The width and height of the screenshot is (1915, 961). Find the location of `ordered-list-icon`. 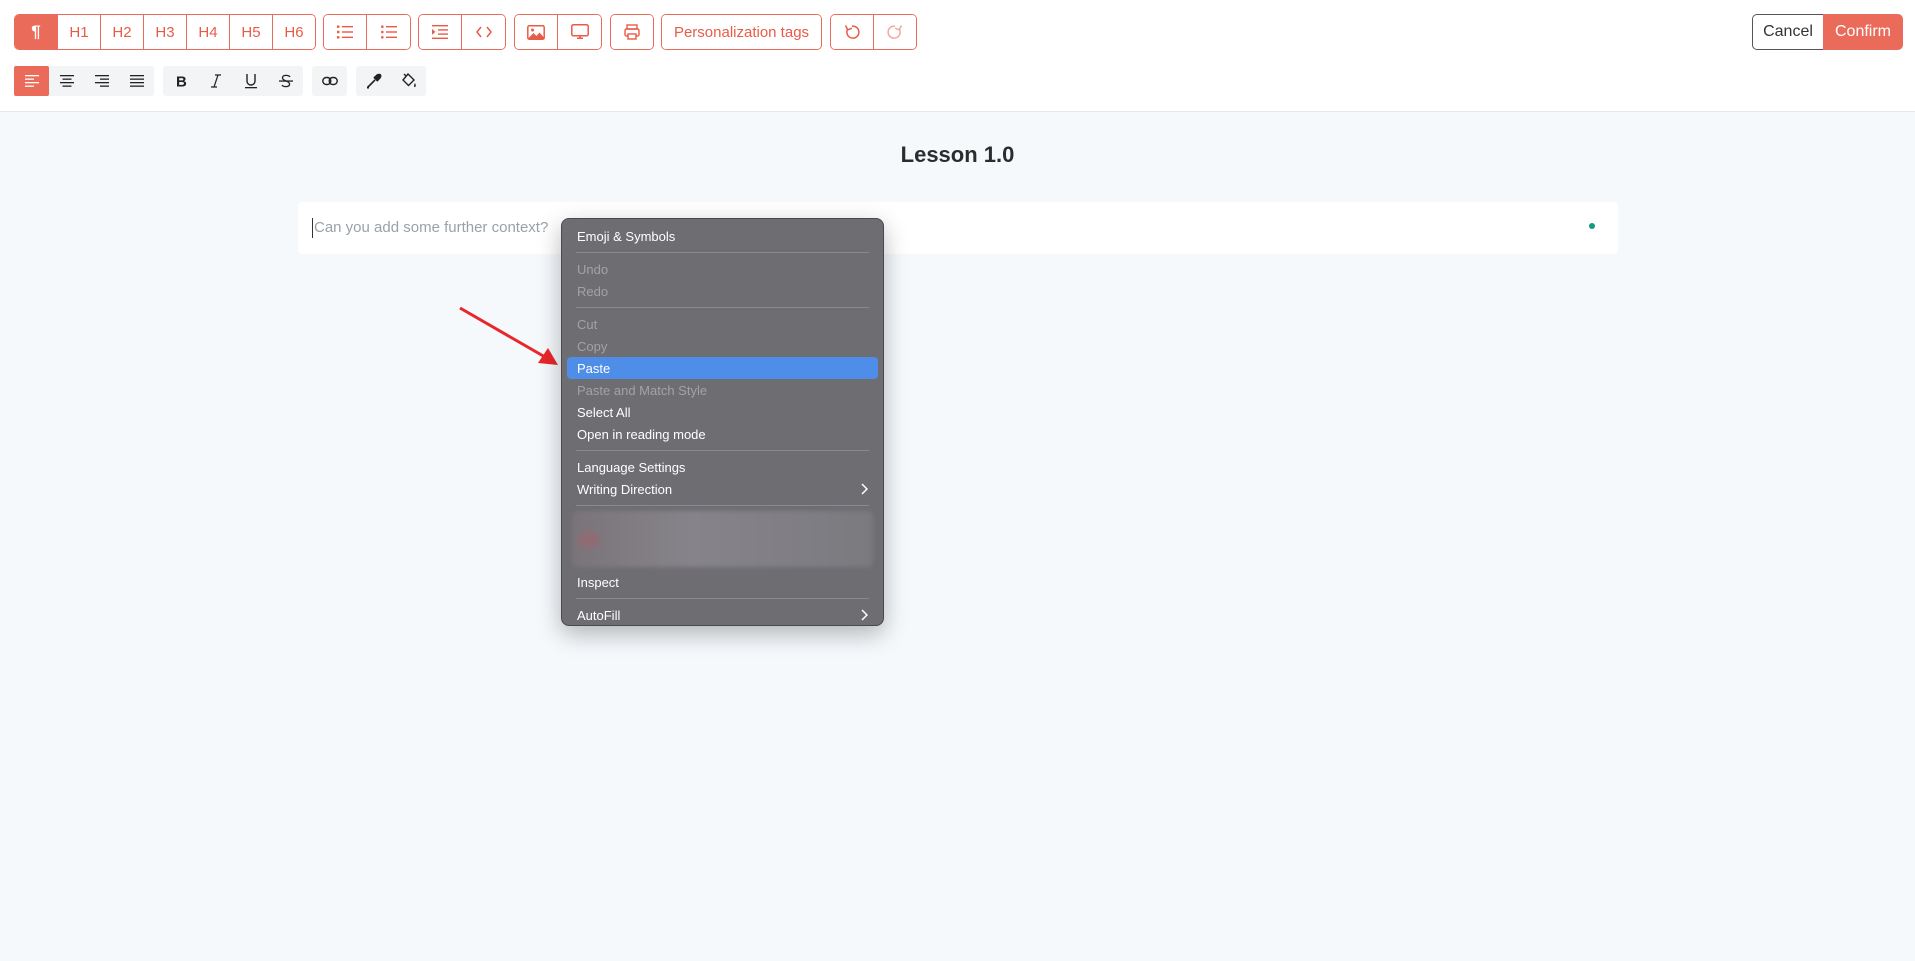

ordered-list-icon is located at coordinates (345, 32).